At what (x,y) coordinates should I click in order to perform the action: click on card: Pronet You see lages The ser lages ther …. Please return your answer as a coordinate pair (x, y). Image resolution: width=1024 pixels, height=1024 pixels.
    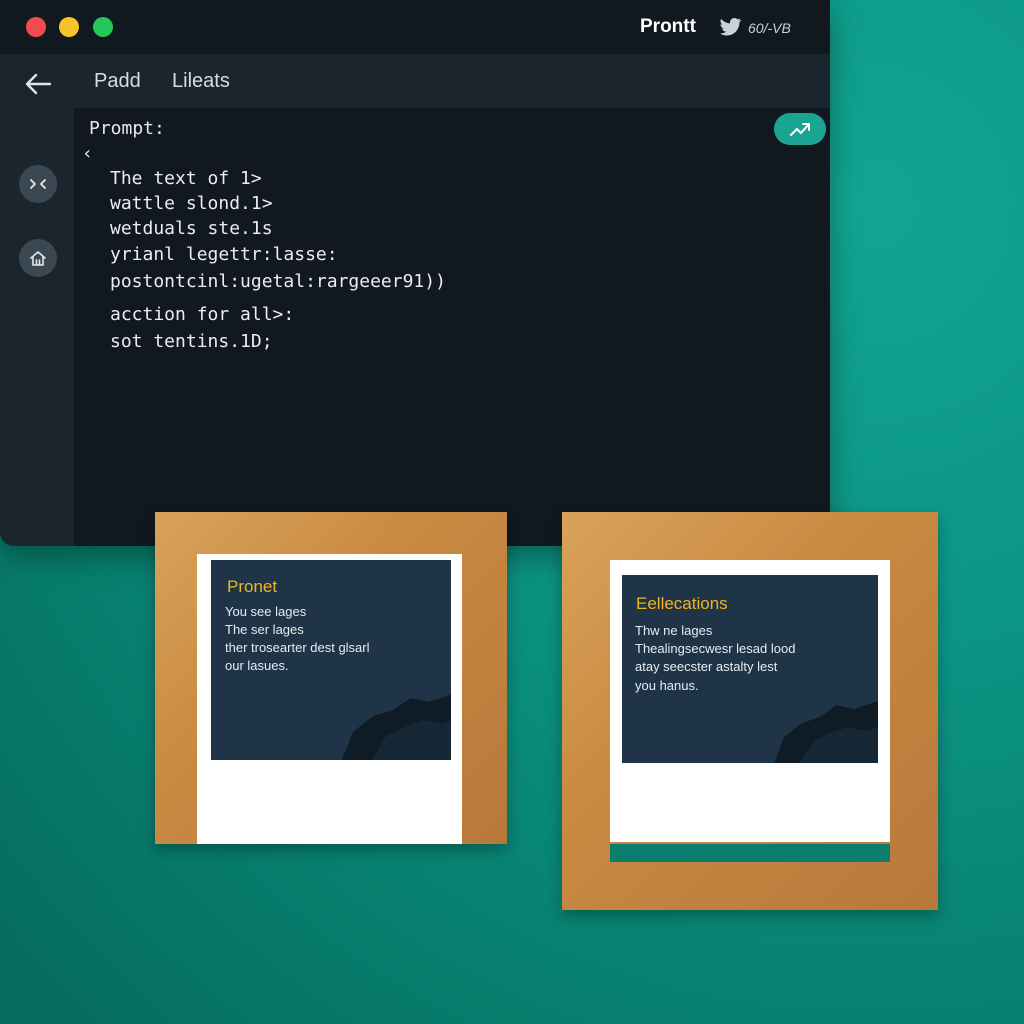
    Looking at the image, I should click on (331, 660).